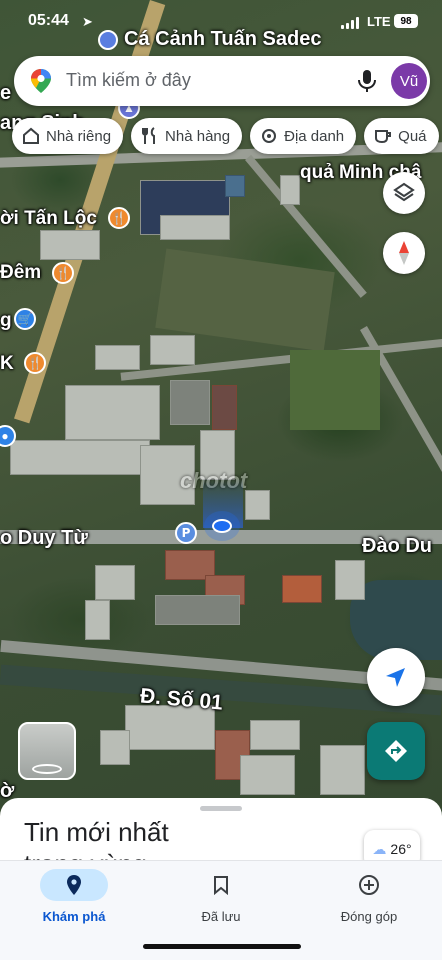  I want to click on nav-label: Đóng góp, so click(369, 916).